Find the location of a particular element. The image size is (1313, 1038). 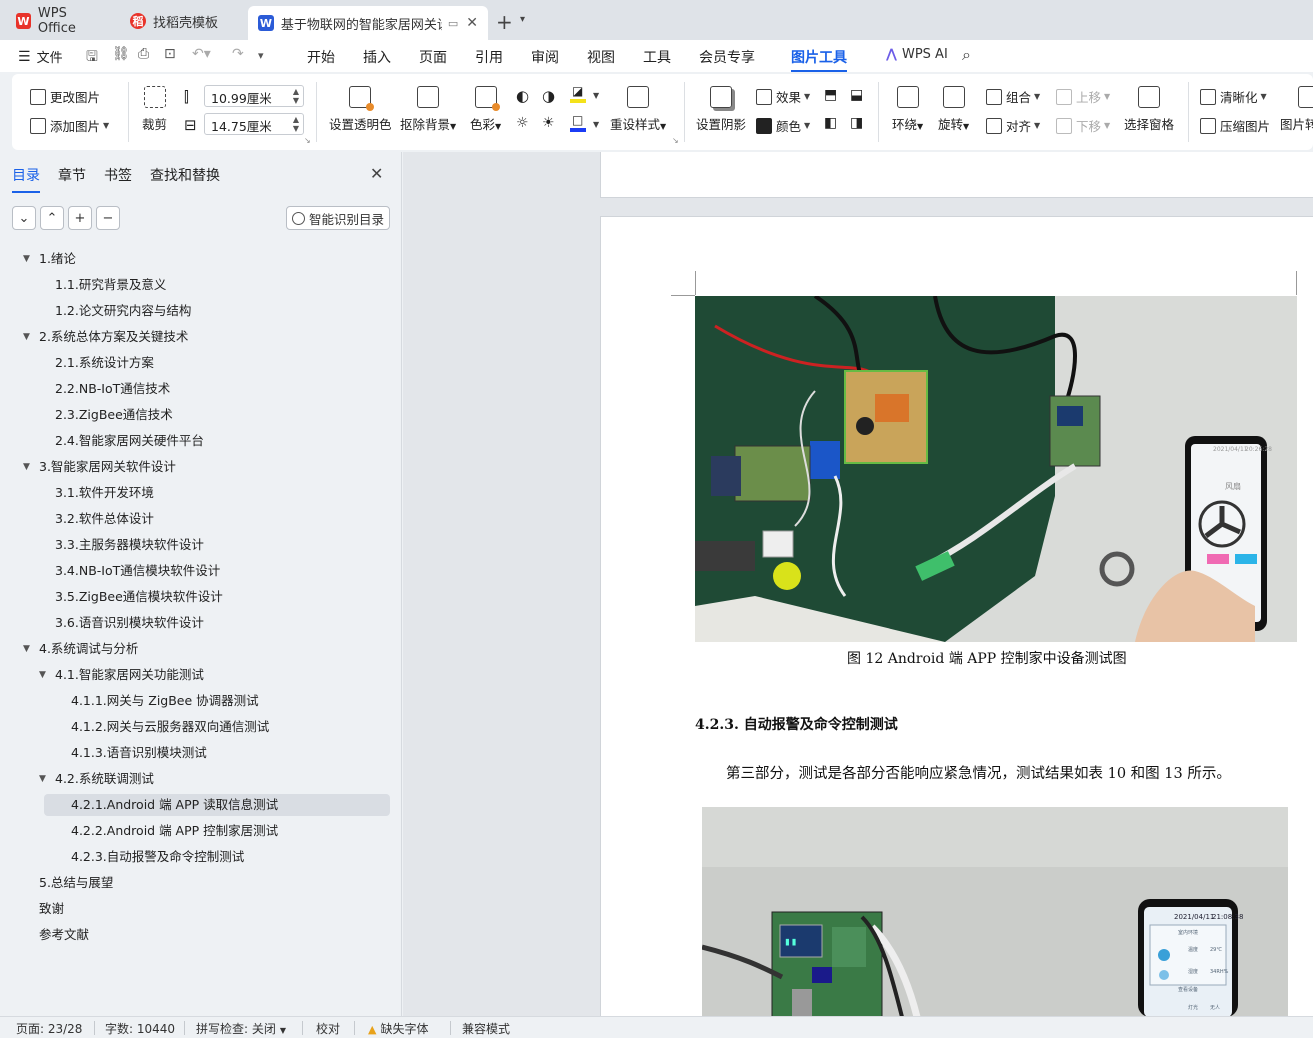

tab-find-replace: 查找和替换 is located at coordinates (185, 179).